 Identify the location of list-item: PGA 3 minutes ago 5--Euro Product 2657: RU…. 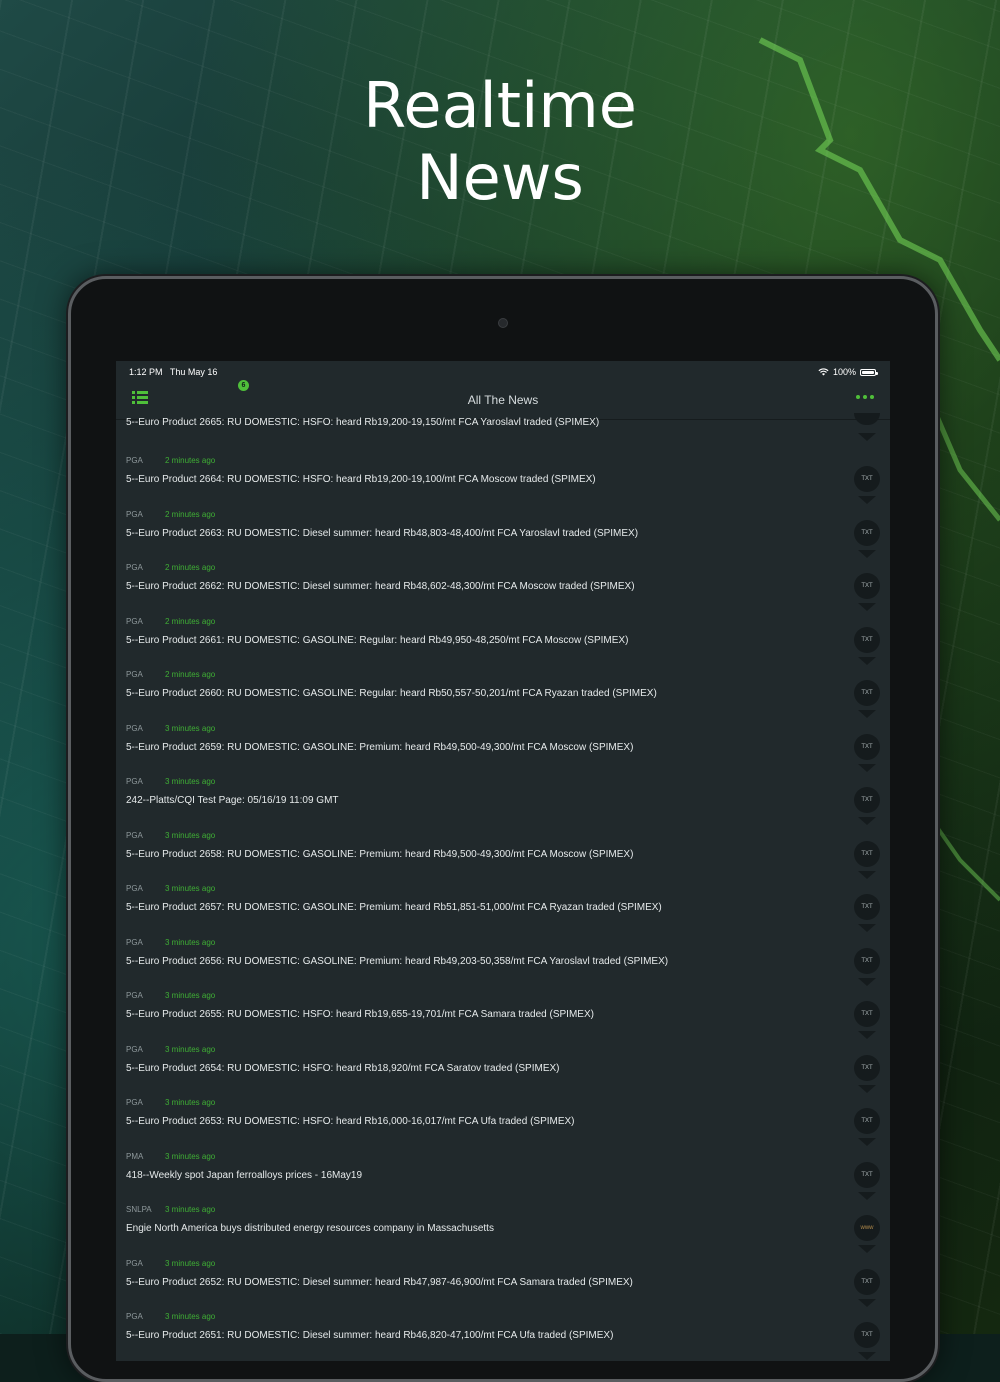
(503, 904).